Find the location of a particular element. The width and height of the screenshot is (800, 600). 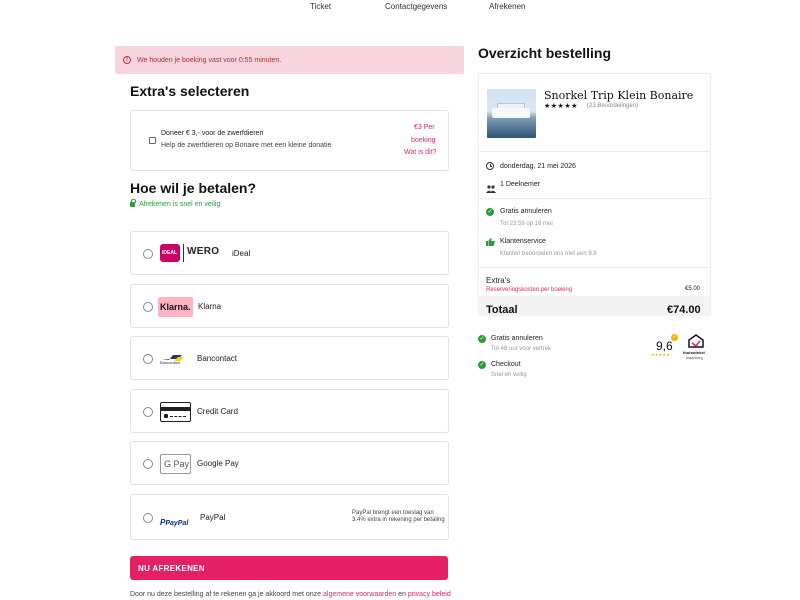

badge-line-2: waarborg is located at coordinates (694, 357).